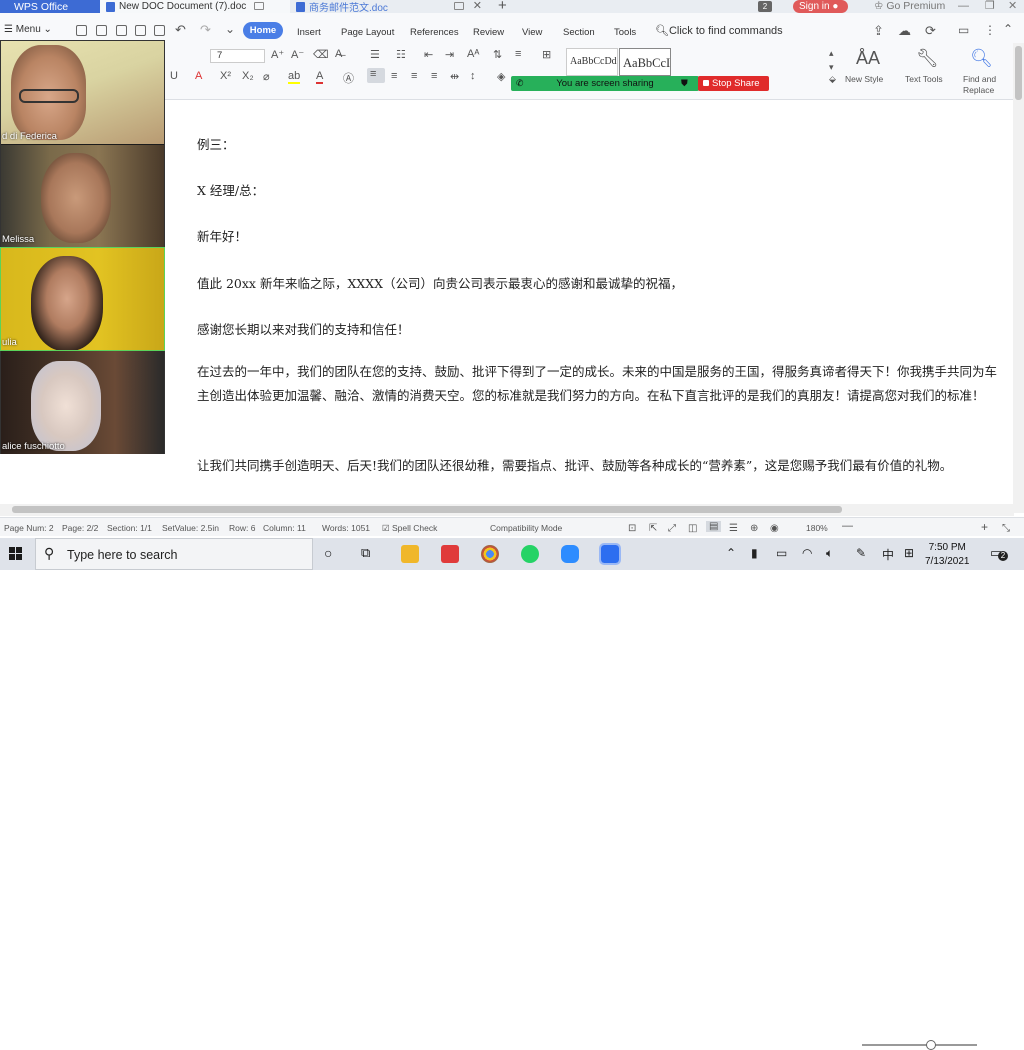 The height and width of the screenshot is (1050, 1024). I want to click on microphone-icon: ▮, so click(754, 553).